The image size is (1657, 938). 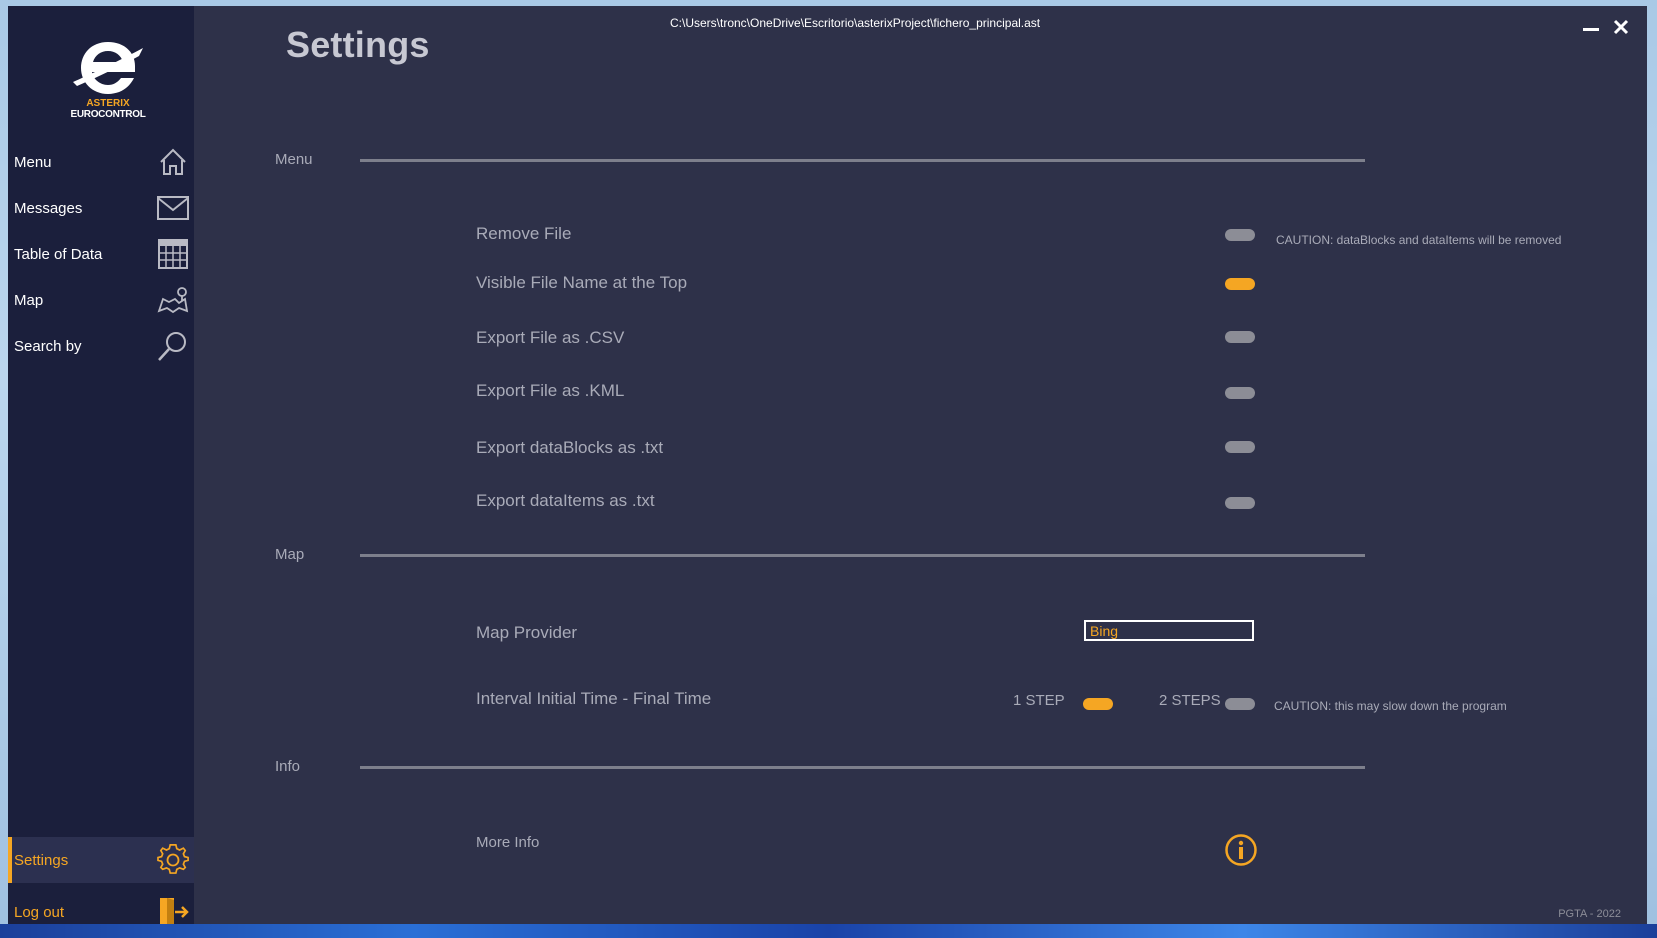 I want to click on minimize-button, so click(x=1591, y=29).